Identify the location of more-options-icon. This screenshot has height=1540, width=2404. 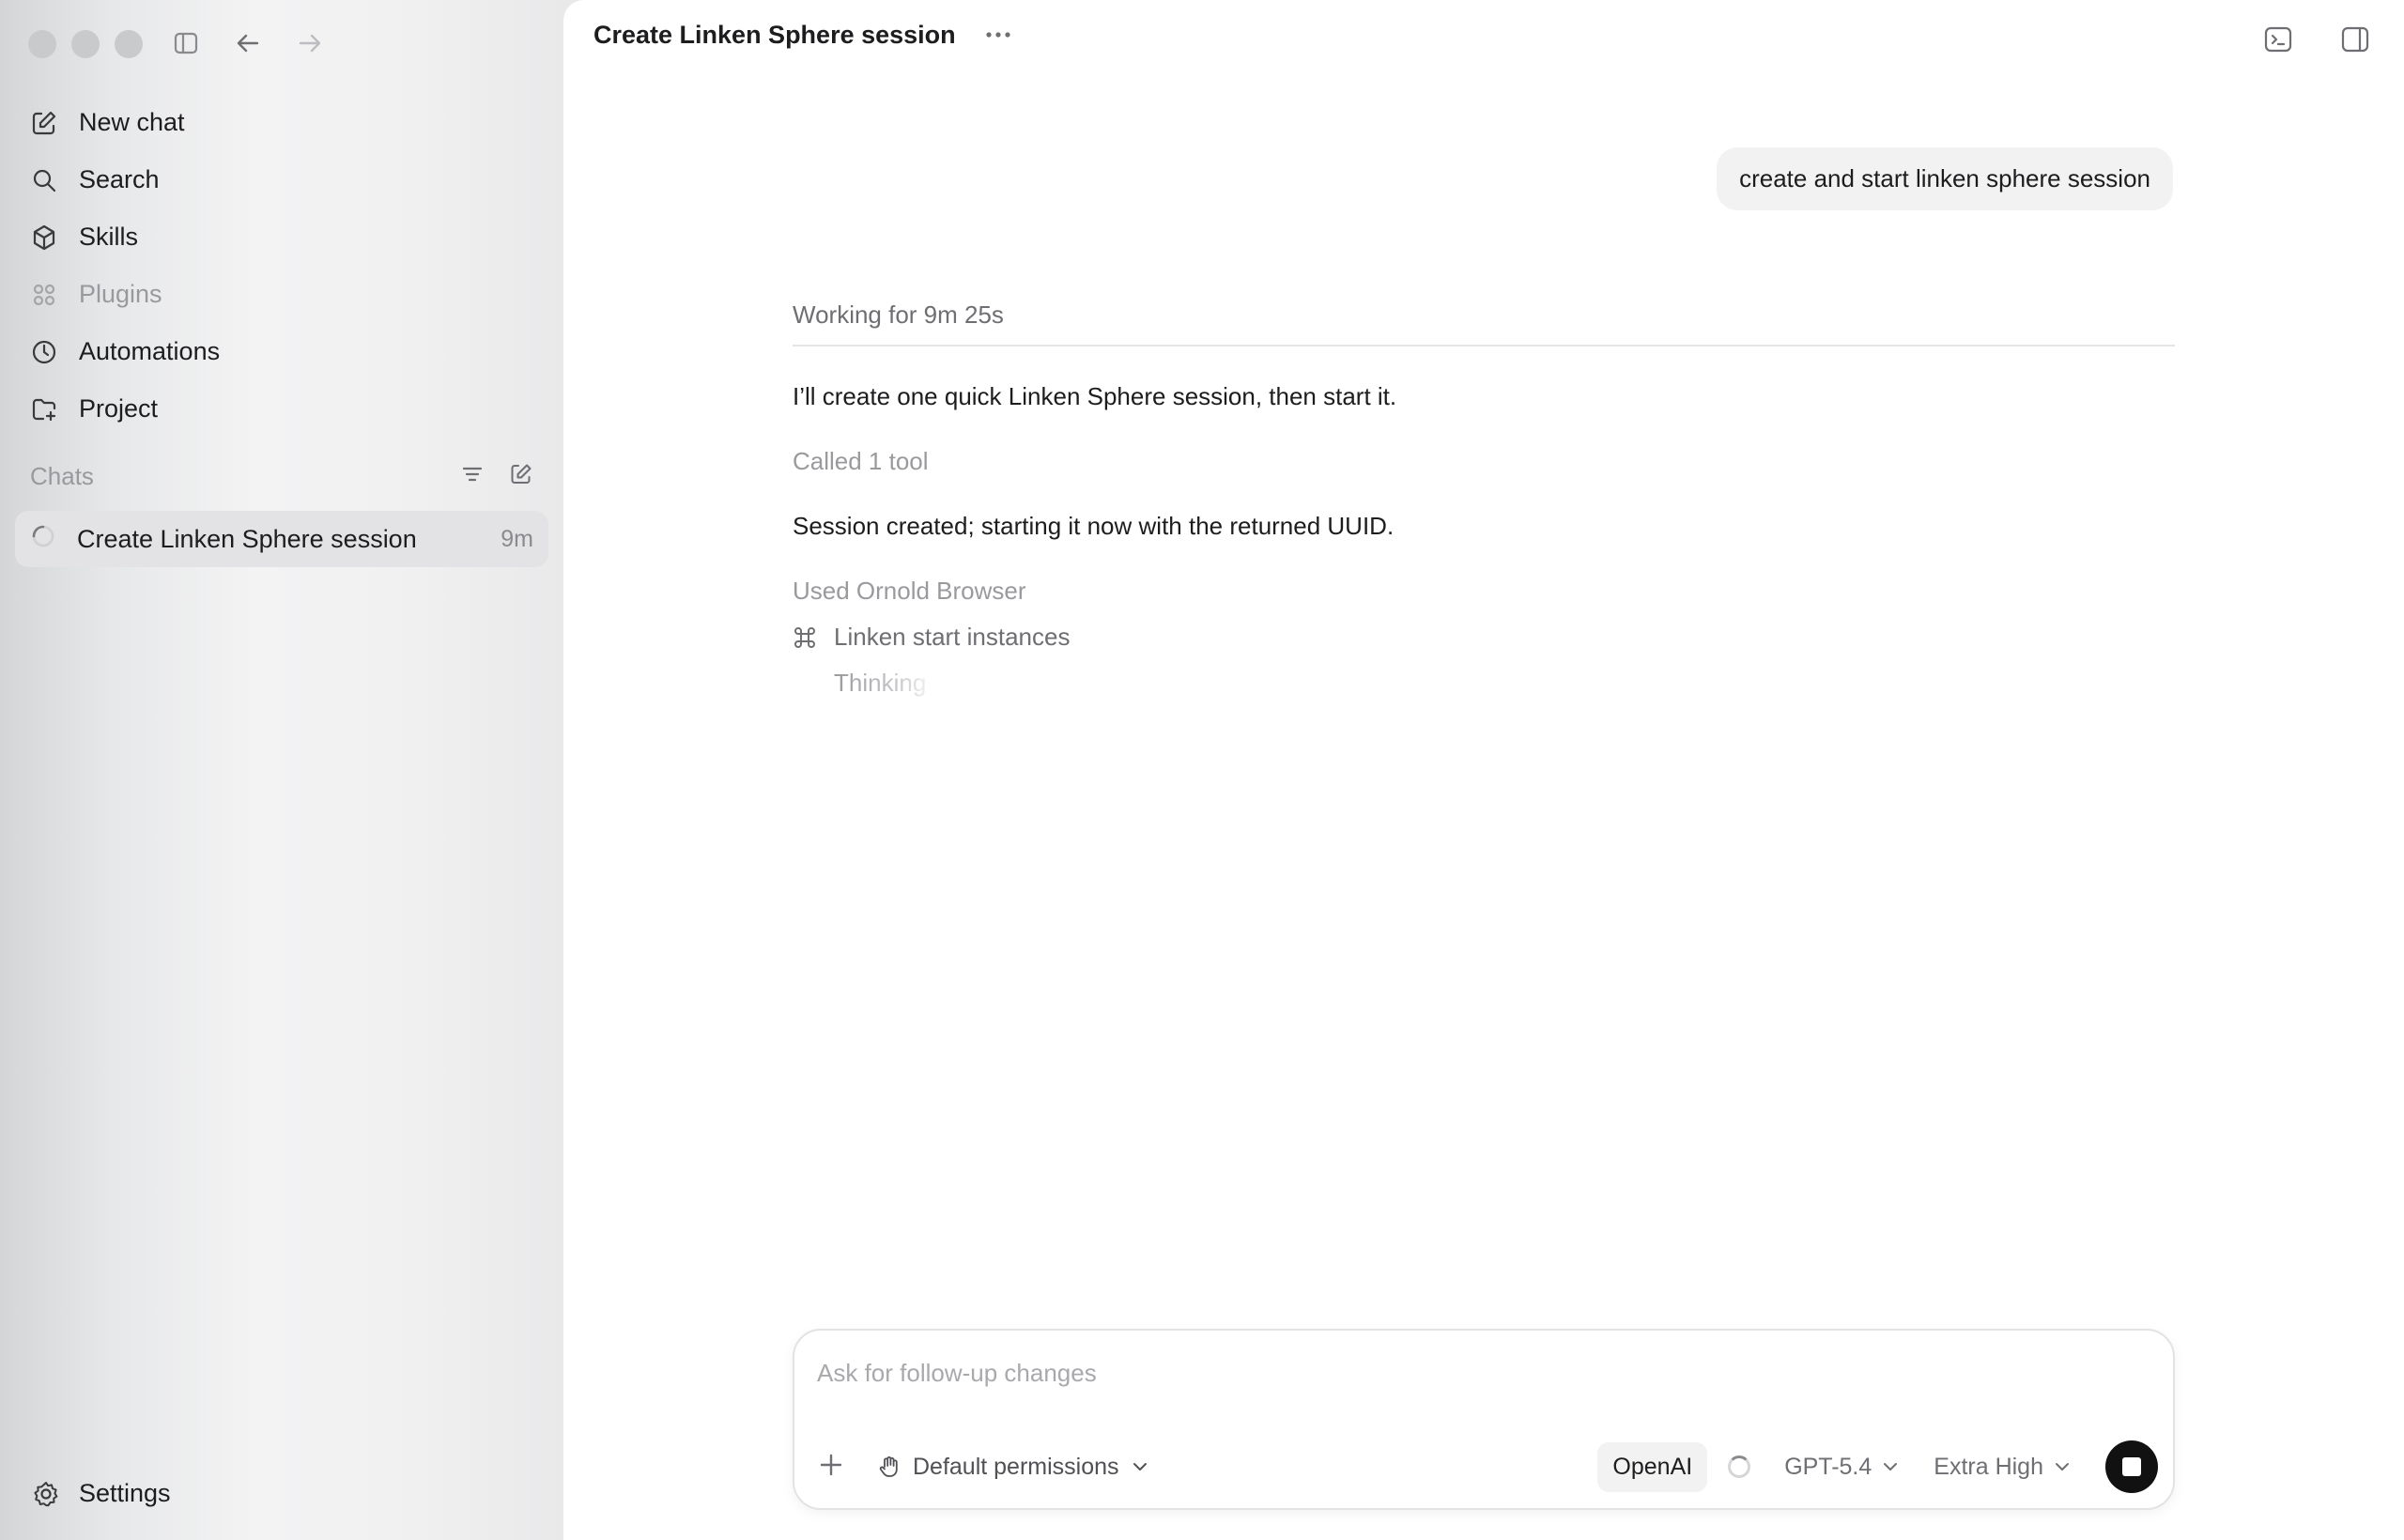
(998, 35).